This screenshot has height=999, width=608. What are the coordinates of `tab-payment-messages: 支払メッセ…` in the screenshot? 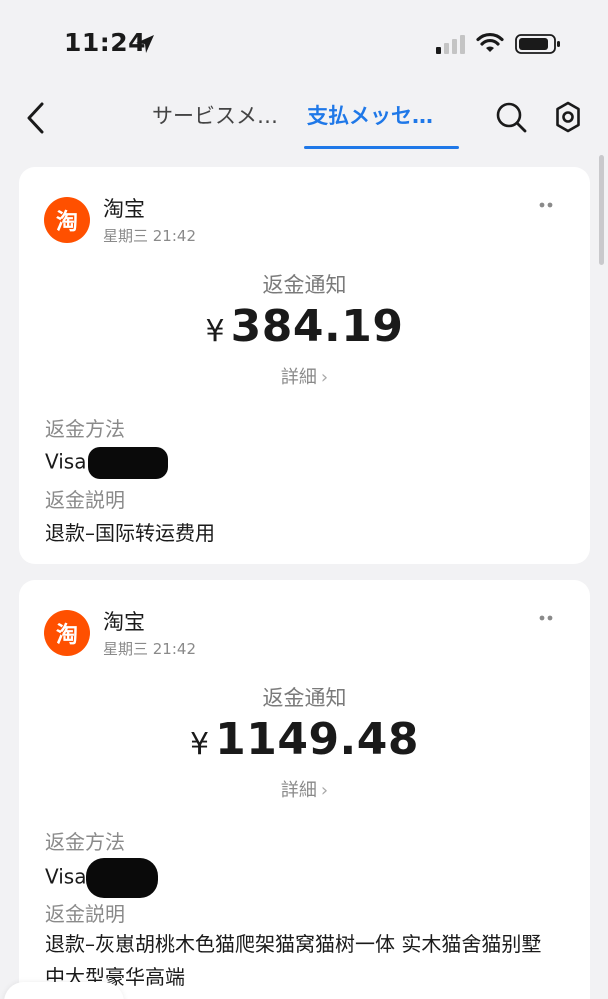 It's located at (370, 115).